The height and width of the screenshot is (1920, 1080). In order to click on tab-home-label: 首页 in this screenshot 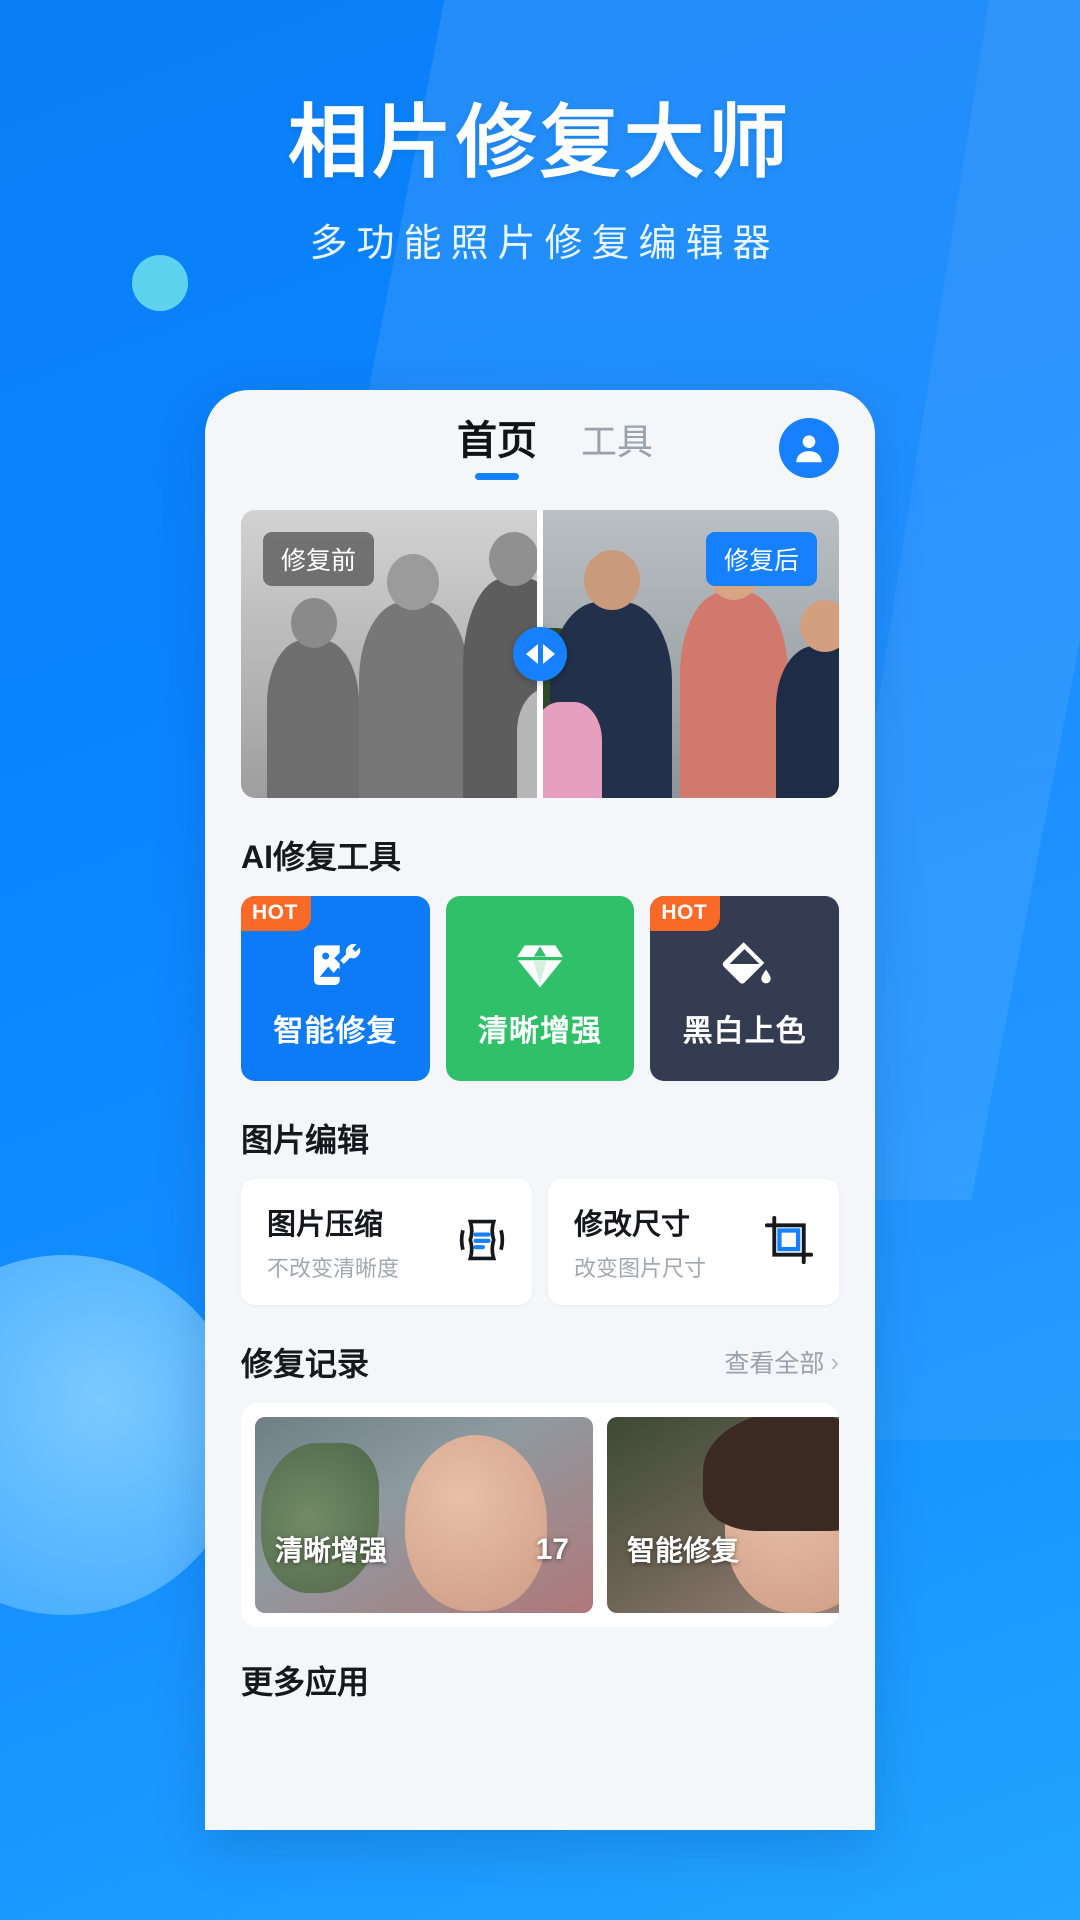, I will do `click(496, 441)`.